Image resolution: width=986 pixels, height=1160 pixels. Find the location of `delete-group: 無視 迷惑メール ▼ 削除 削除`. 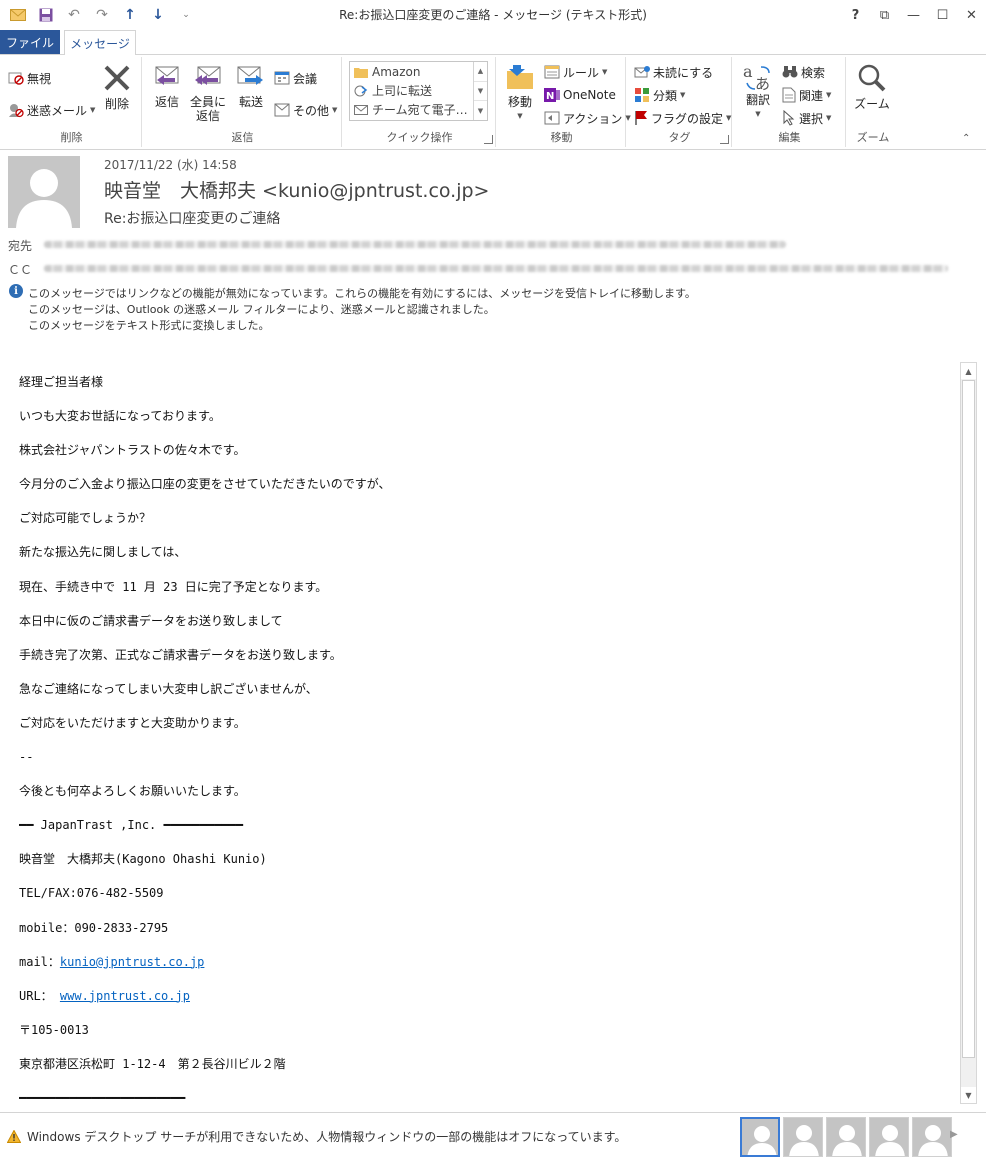

delete-group: 無視 迷惑メール ▼ 削除 削除 is located at coordinates (72, 102).